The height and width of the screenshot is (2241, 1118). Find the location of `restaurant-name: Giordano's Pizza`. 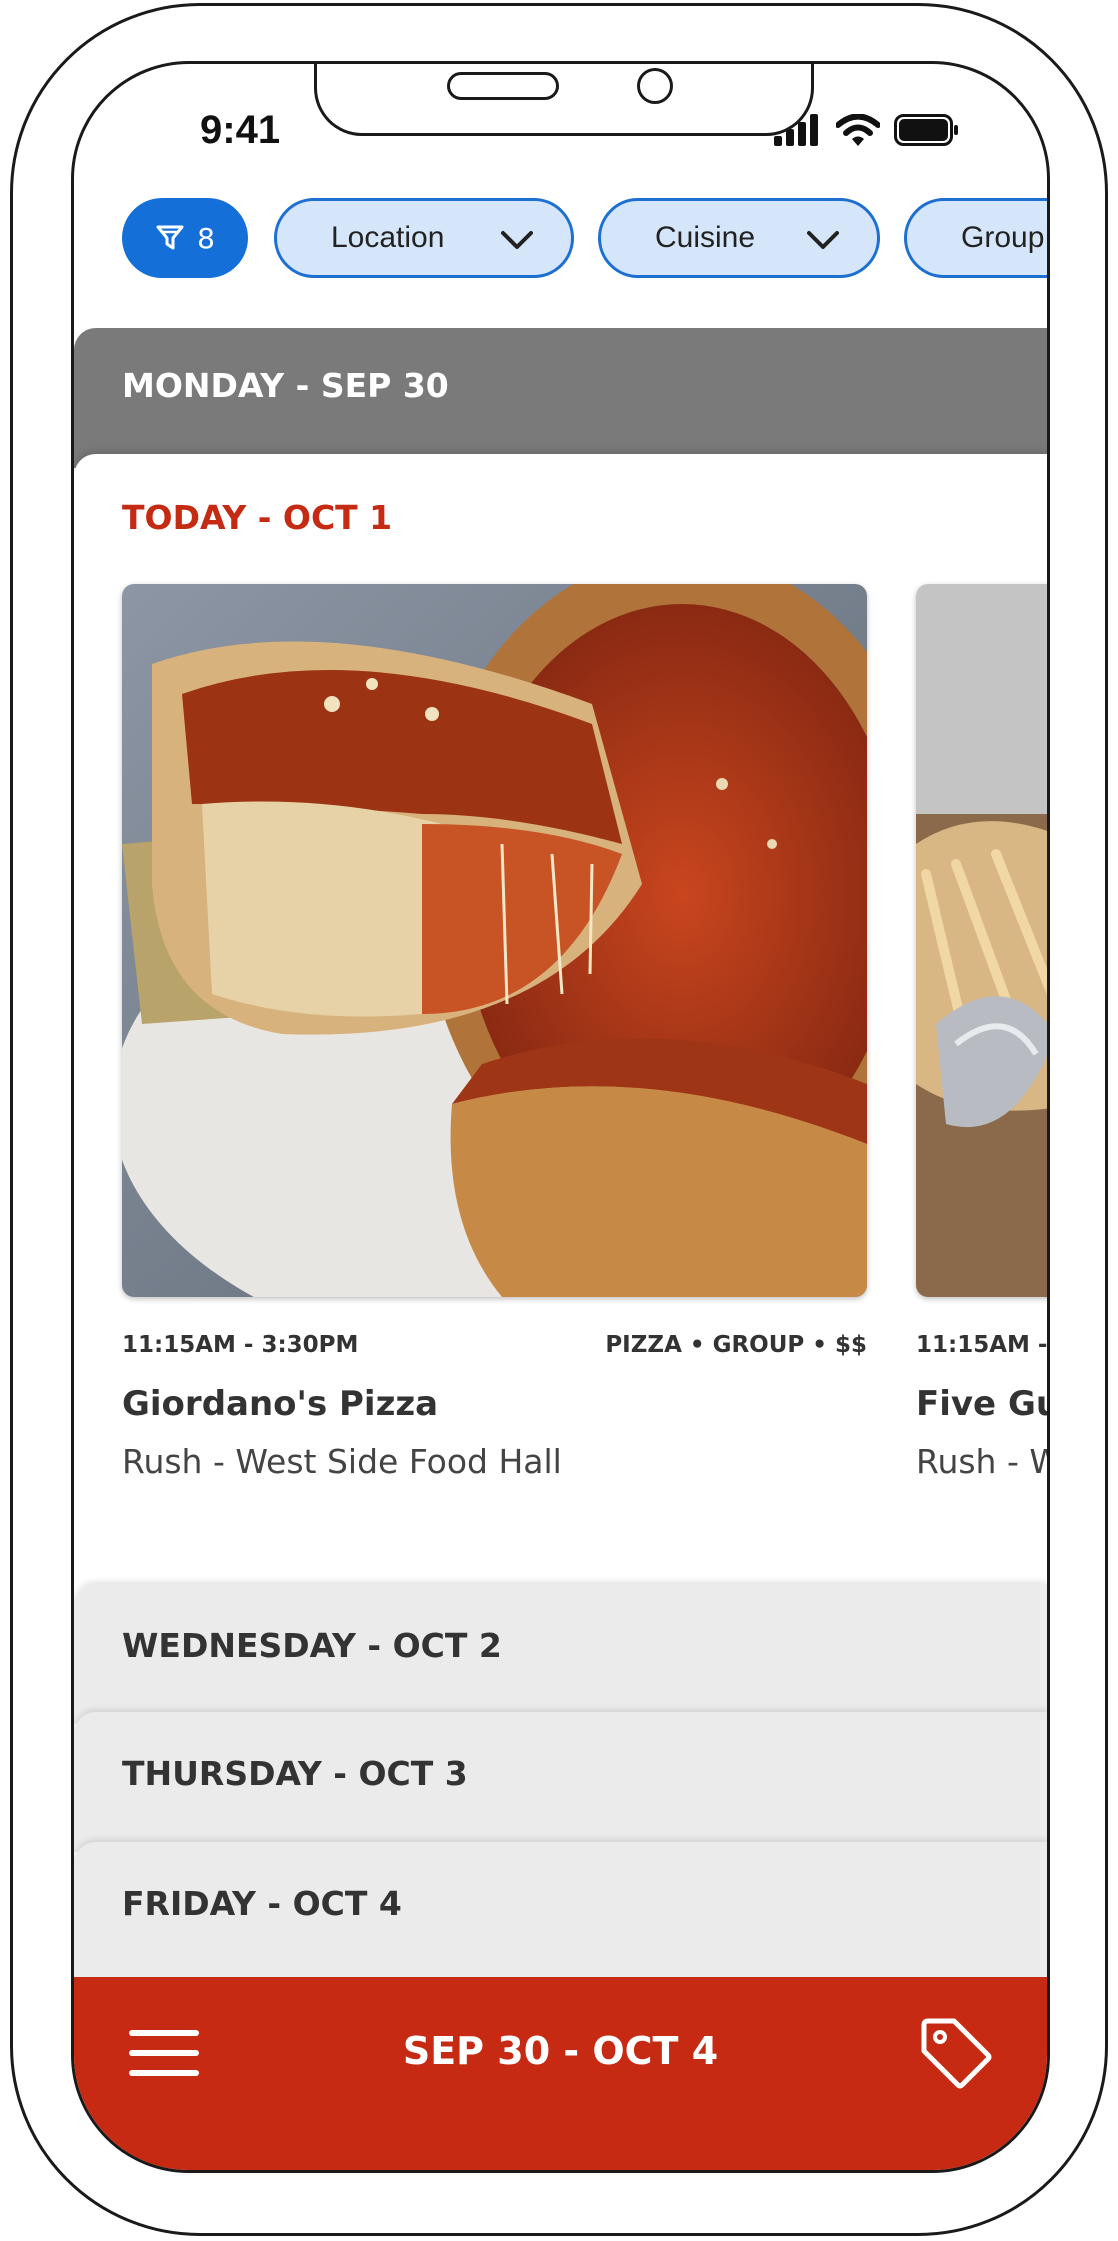

restaurant-name: Giordano's Pizza is located at coordinates (280, 1404).